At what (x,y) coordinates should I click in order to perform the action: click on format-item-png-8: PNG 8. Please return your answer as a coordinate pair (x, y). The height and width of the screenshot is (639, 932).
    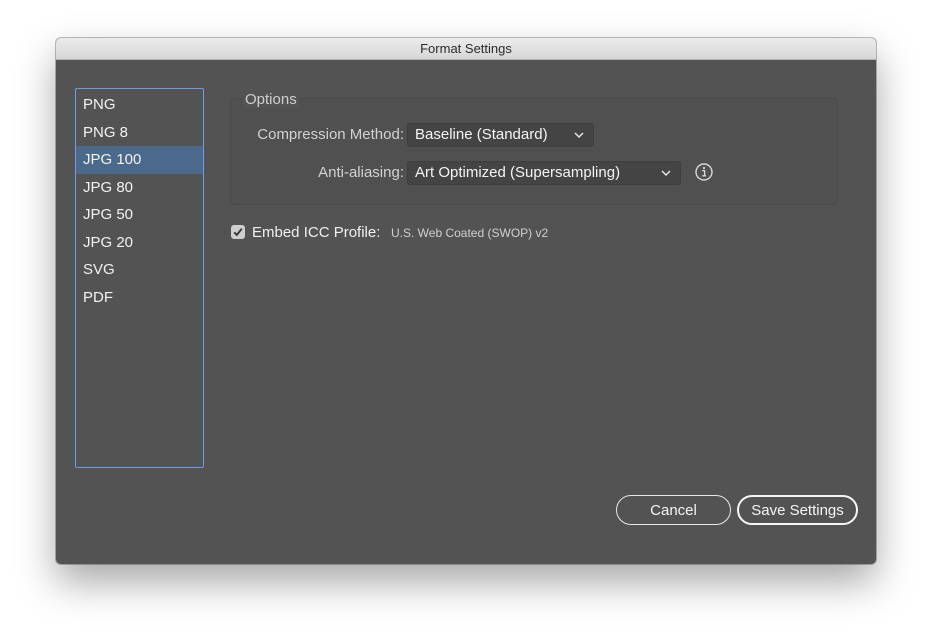
    Looking at the image, I should click on (139, 133).